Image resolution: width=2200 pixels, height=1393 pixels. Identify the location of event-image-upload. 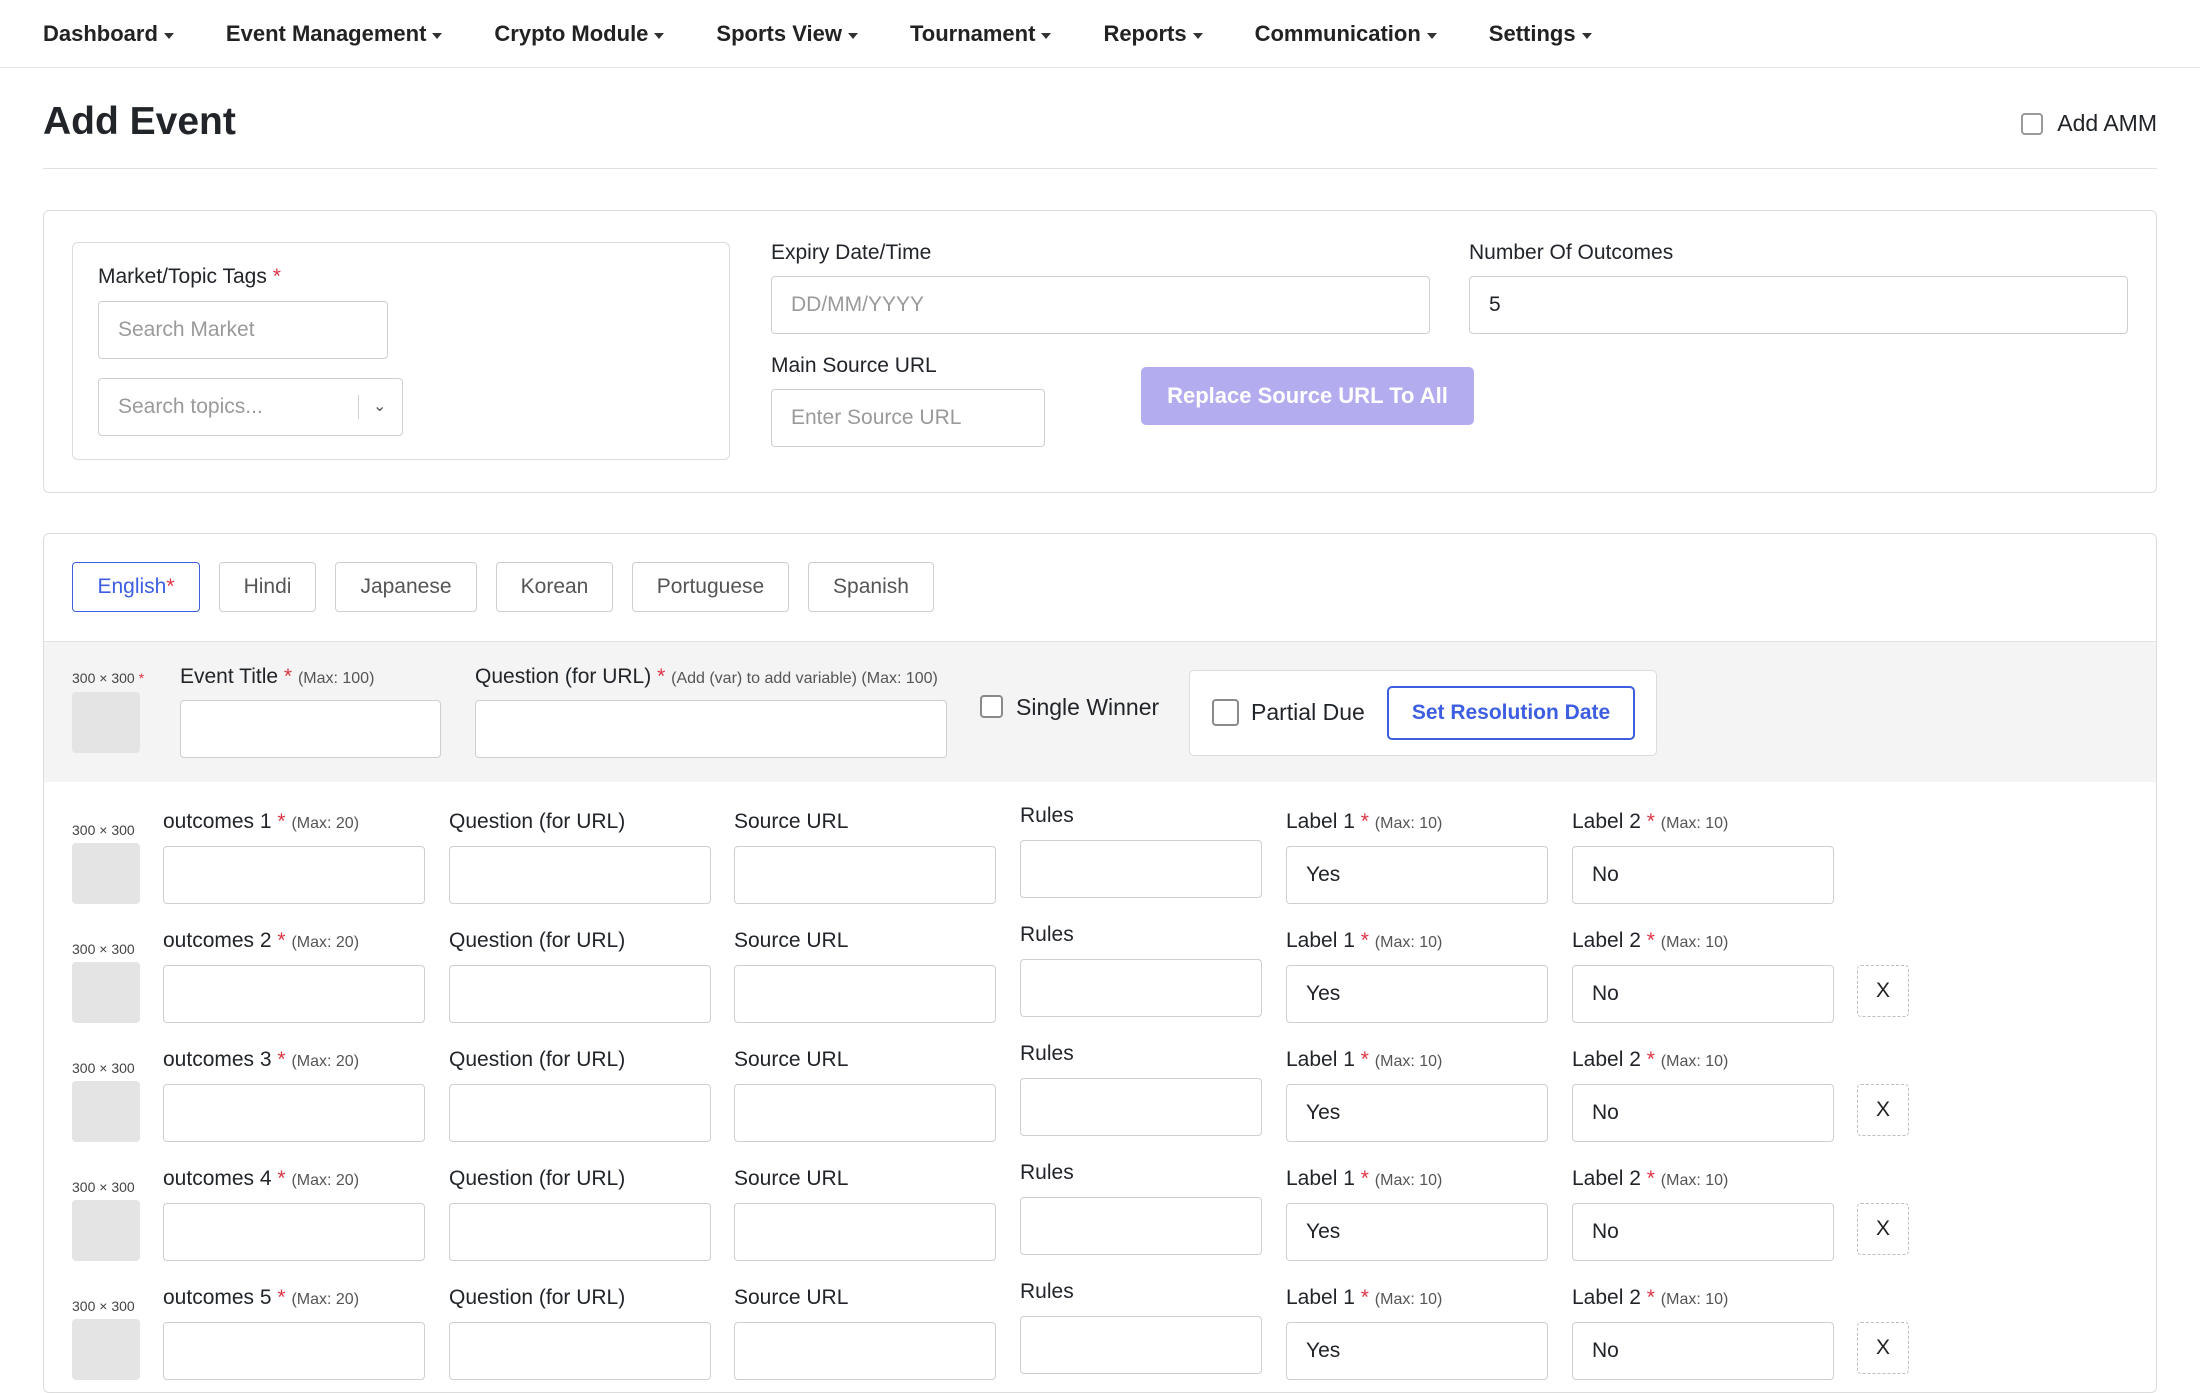
(106, 722).